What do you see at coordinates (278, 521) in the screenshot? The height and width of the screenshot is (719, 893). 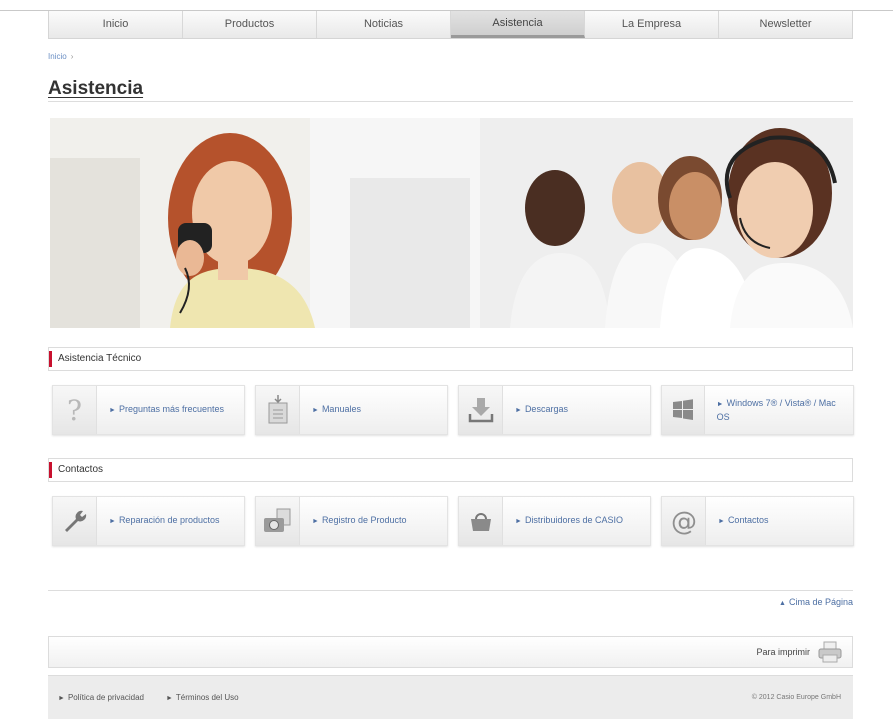 I see `camera-register-icon` at bounding box center [278, 521].